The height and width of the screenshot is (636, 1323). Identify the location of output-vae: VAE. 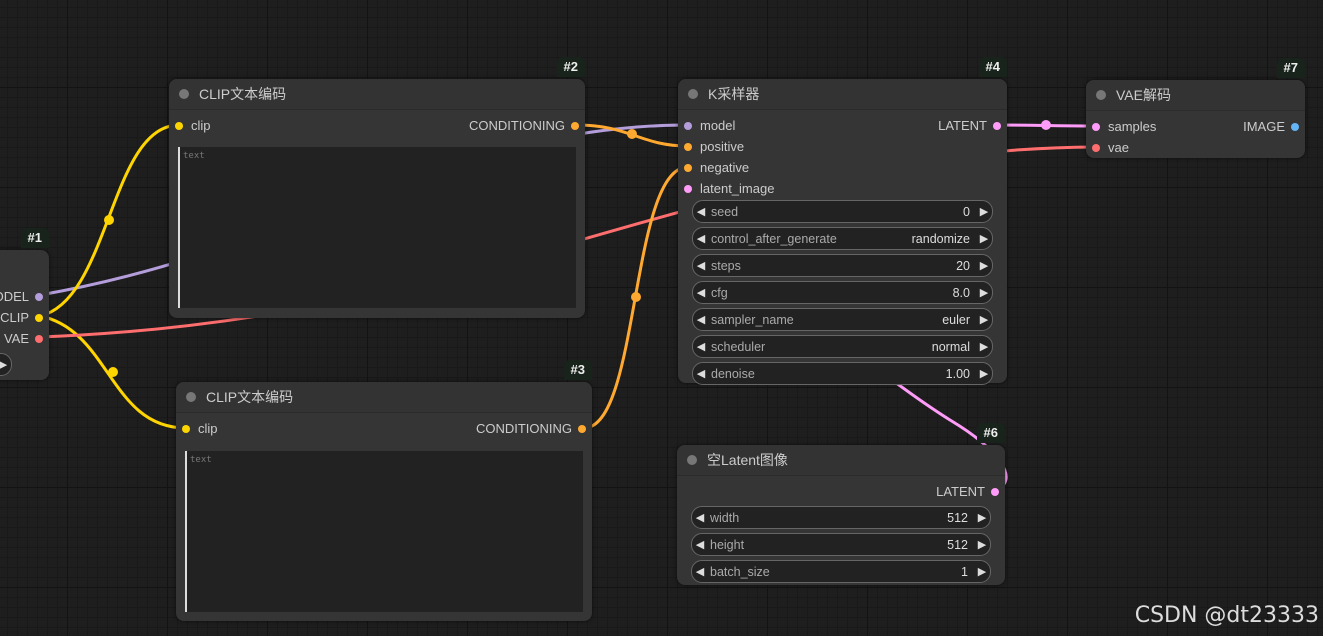
(24, 338).